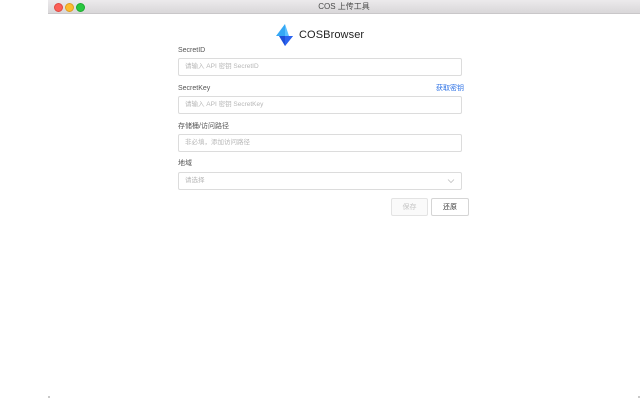 The image size is (640, 400). I want to click on region-placeholder: 请选择, so click(195, 180).